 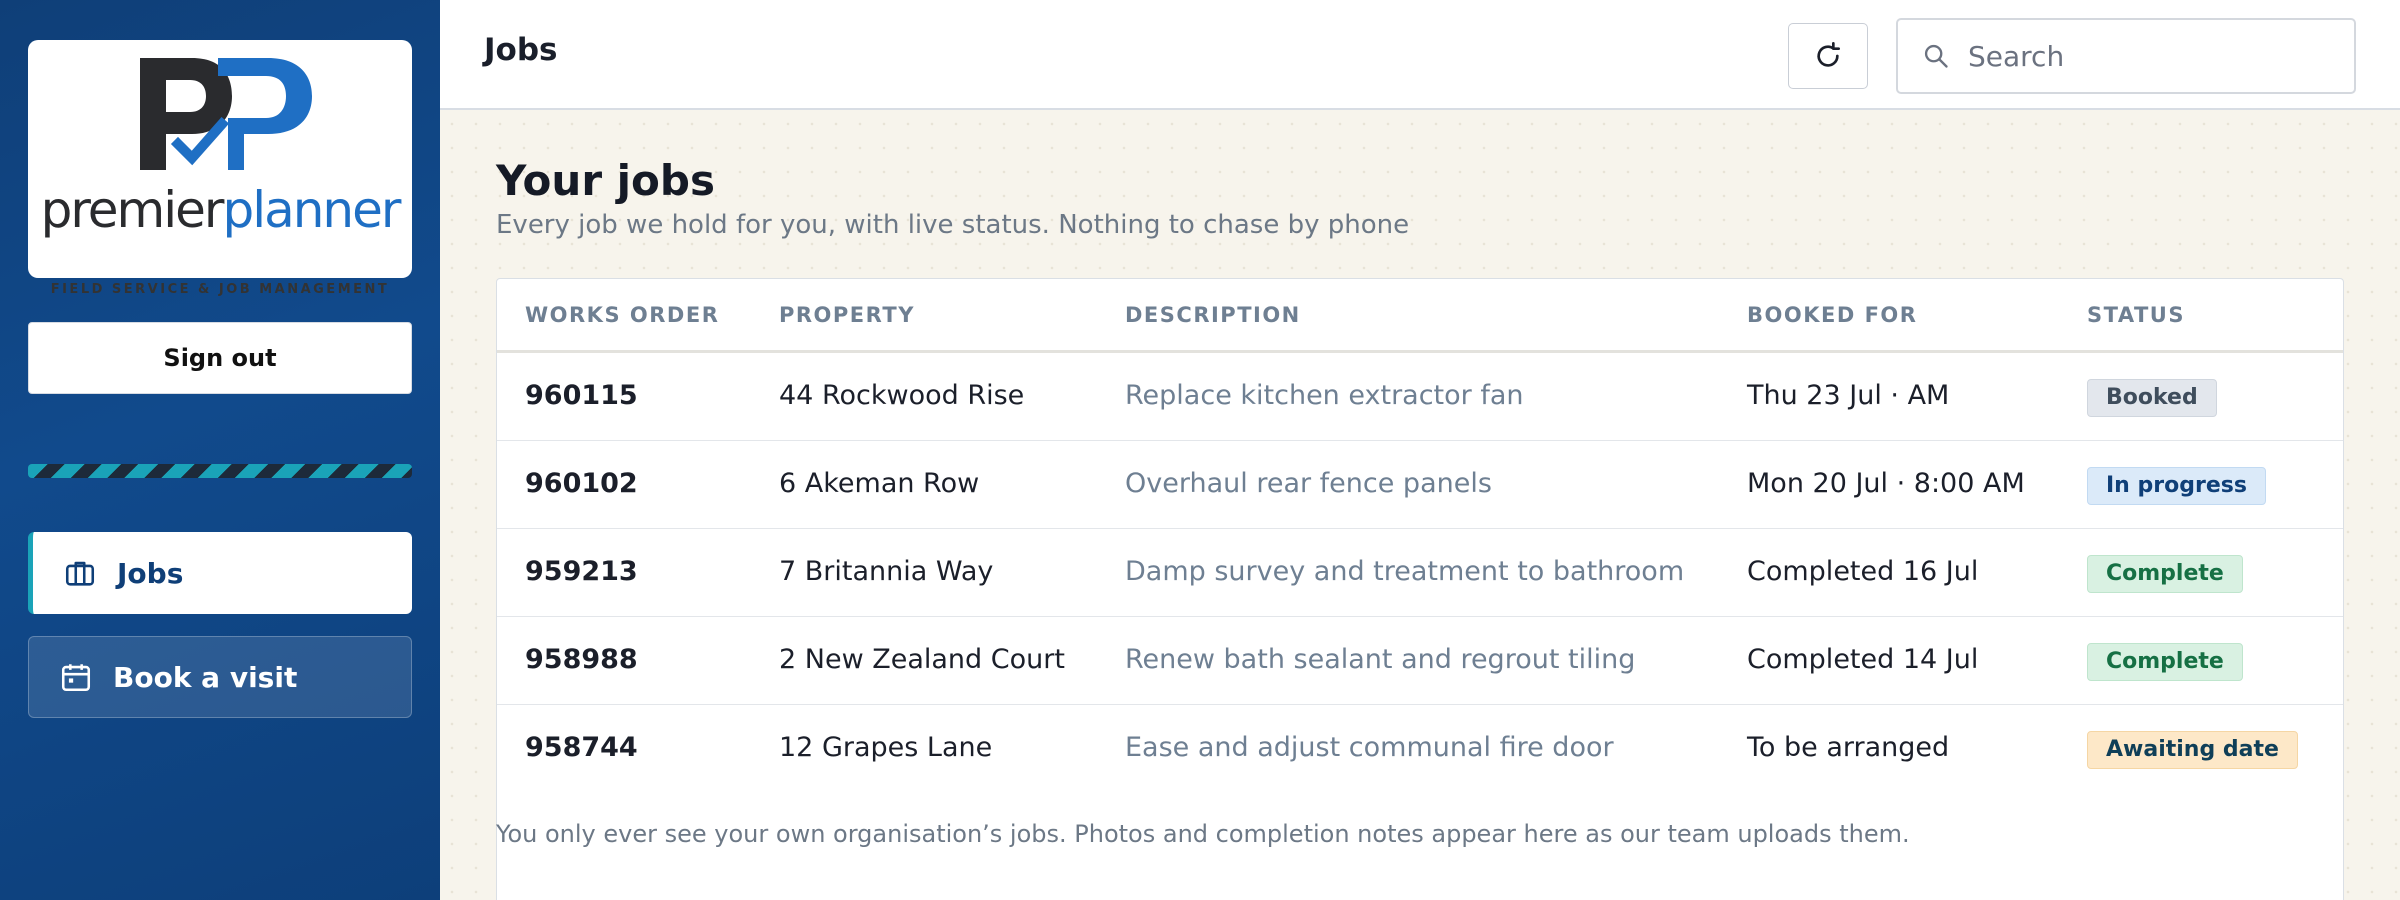 What do you see at coordinates (150, 573) in the screenshot?
I see `sidebar-item-label: Jobs` at bounding box center [150, 573].